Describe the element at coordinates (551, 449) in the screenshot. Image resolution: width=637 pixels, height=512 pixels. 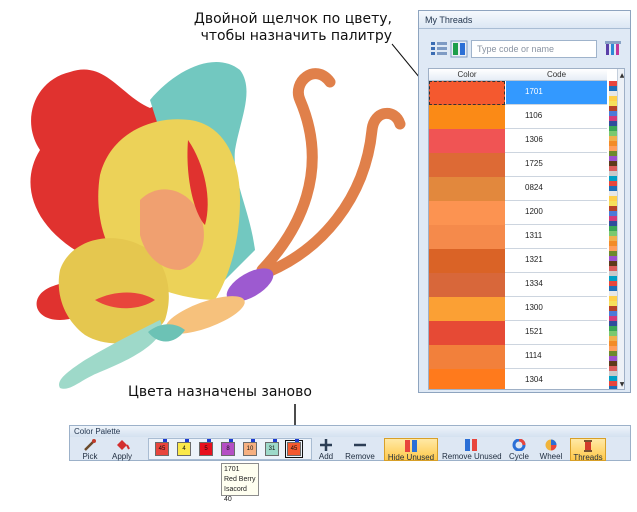
I see `wheel-button: Wheel` at that location.